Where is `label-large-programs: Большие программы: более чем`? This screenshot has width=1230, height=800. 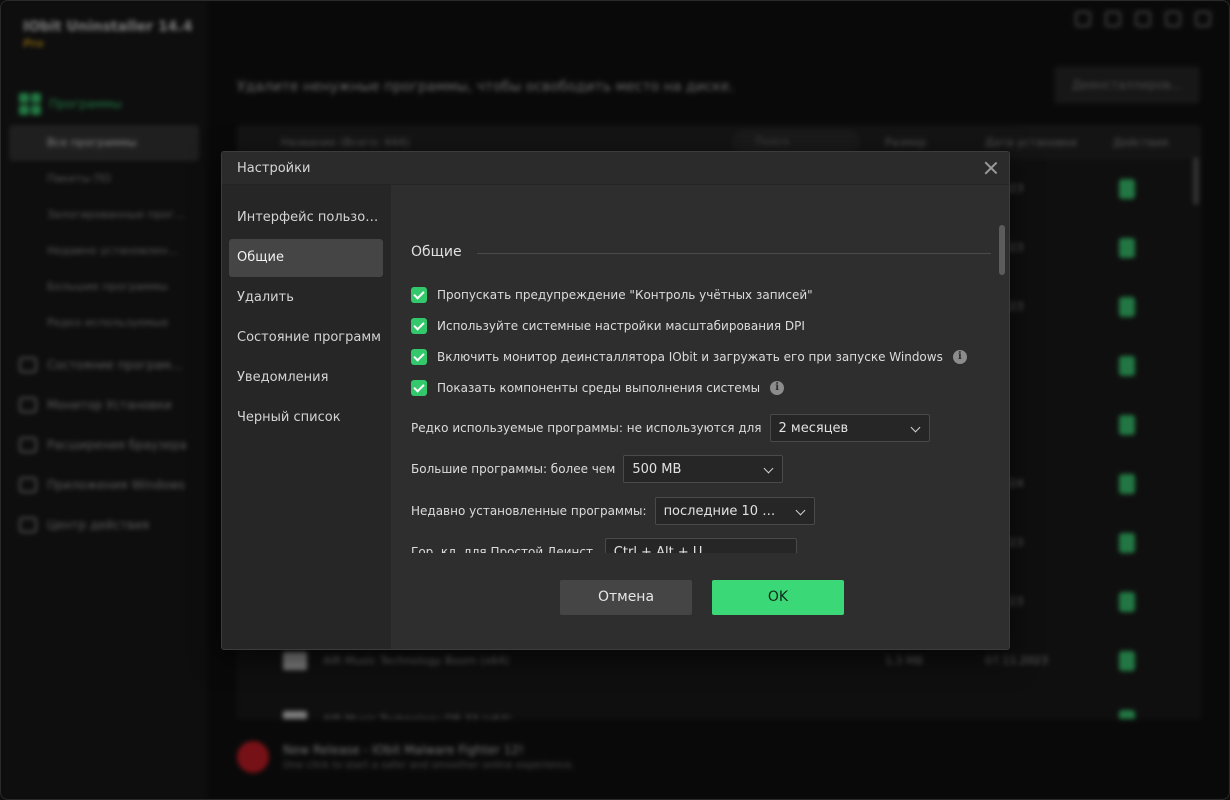 label-large-programs: Большие программы: более чем is located at coordinates (513, 469).